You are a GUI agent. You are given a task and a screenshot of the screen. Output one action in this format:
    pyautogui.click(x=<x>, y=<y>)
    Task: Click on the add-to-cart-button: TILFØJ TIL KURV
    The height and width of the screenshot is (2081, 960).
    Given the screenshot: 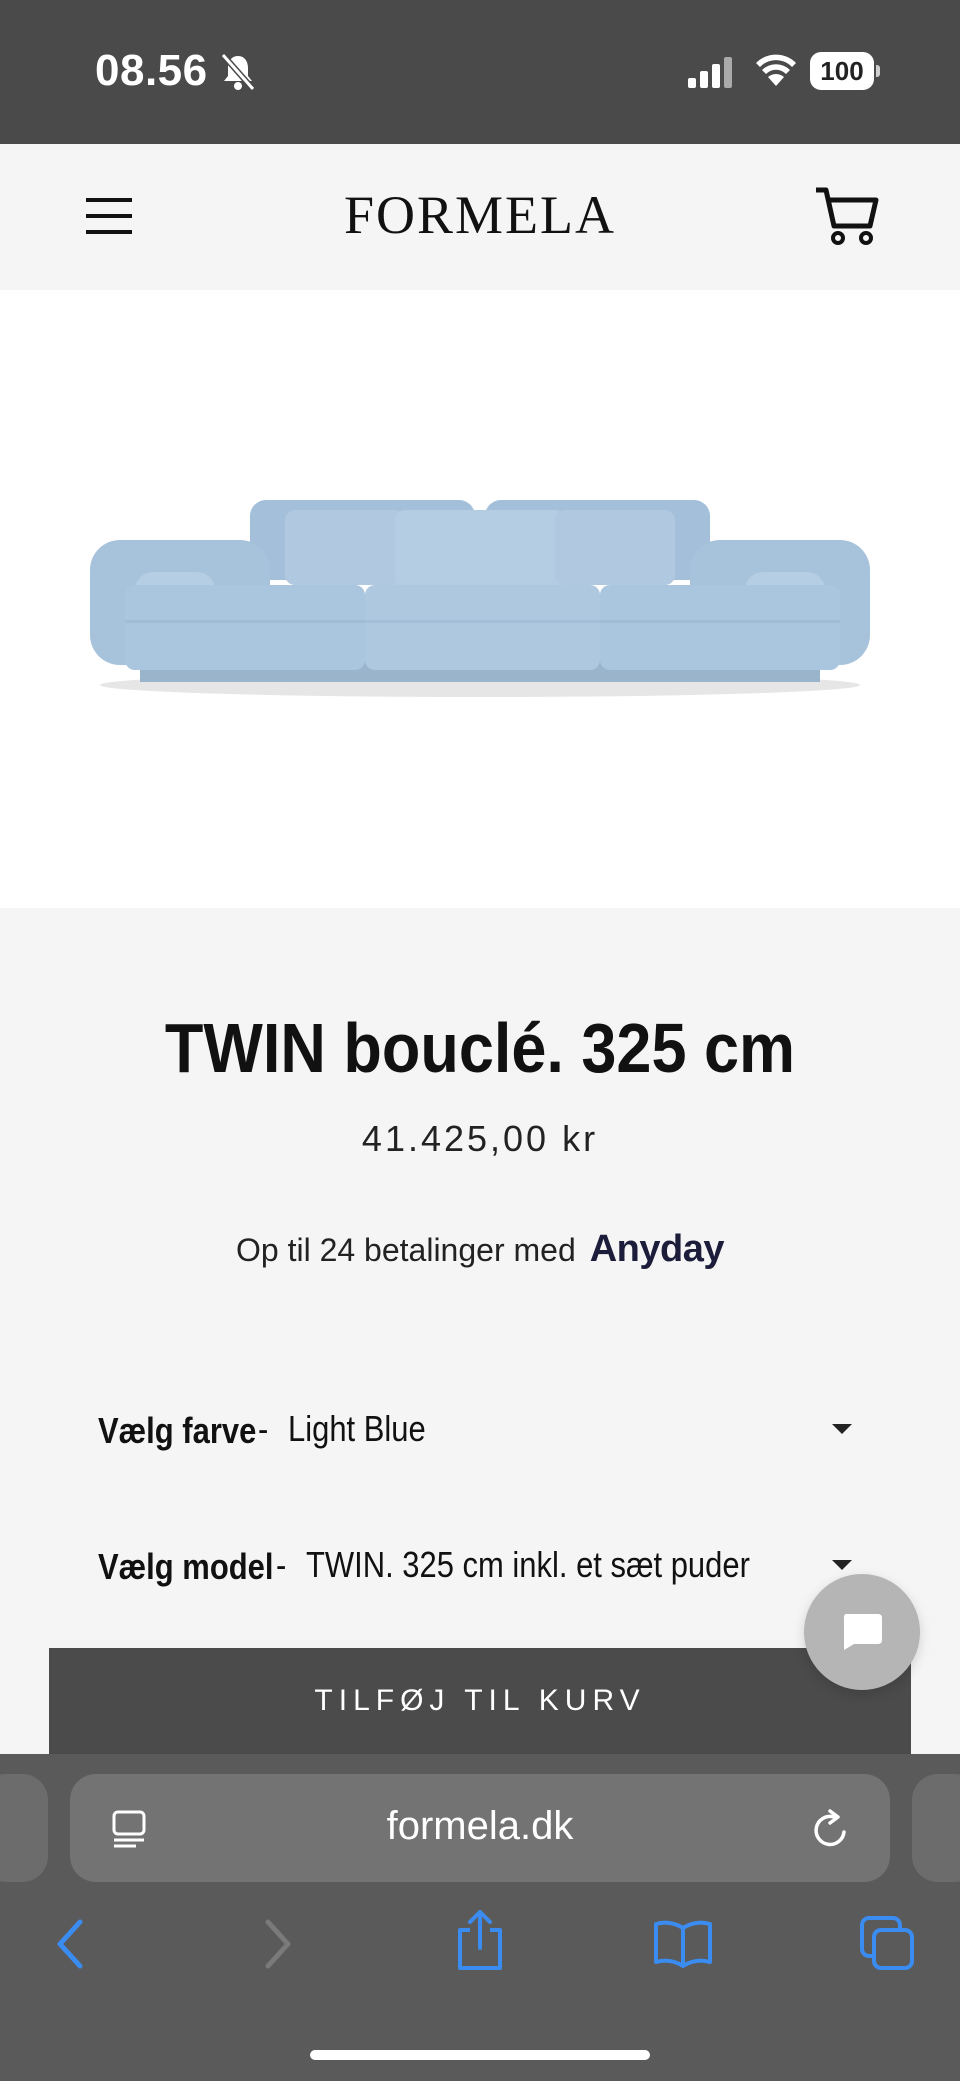 What is the action you would take?
    pyautogui.click(x=480, y=1701)
    